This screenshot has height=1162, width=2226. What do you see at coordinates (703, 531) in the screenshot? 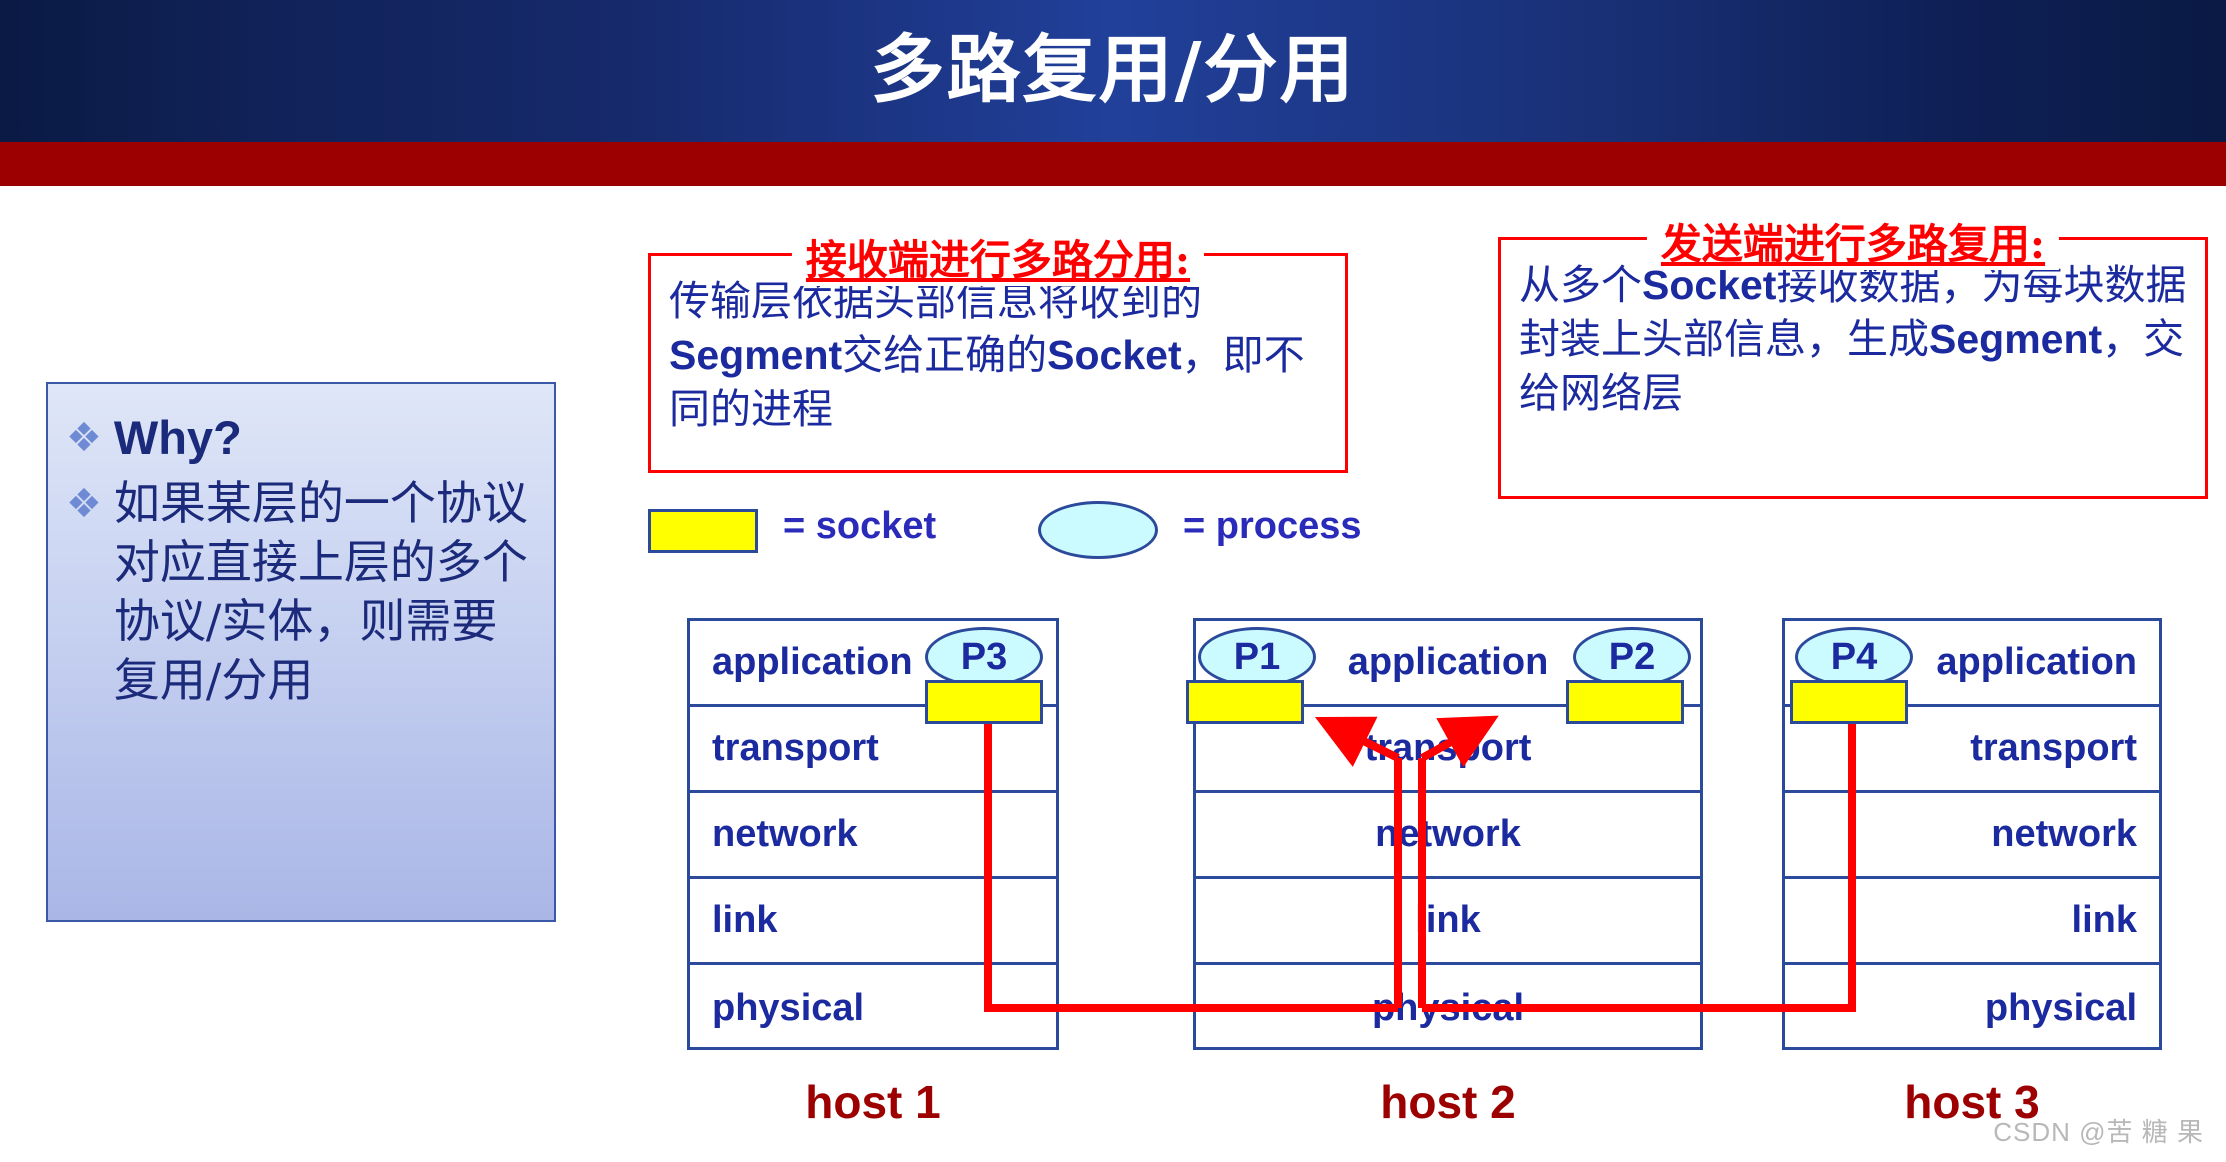
I see `socket-swatch-icon` at bounding box center [703, 531].